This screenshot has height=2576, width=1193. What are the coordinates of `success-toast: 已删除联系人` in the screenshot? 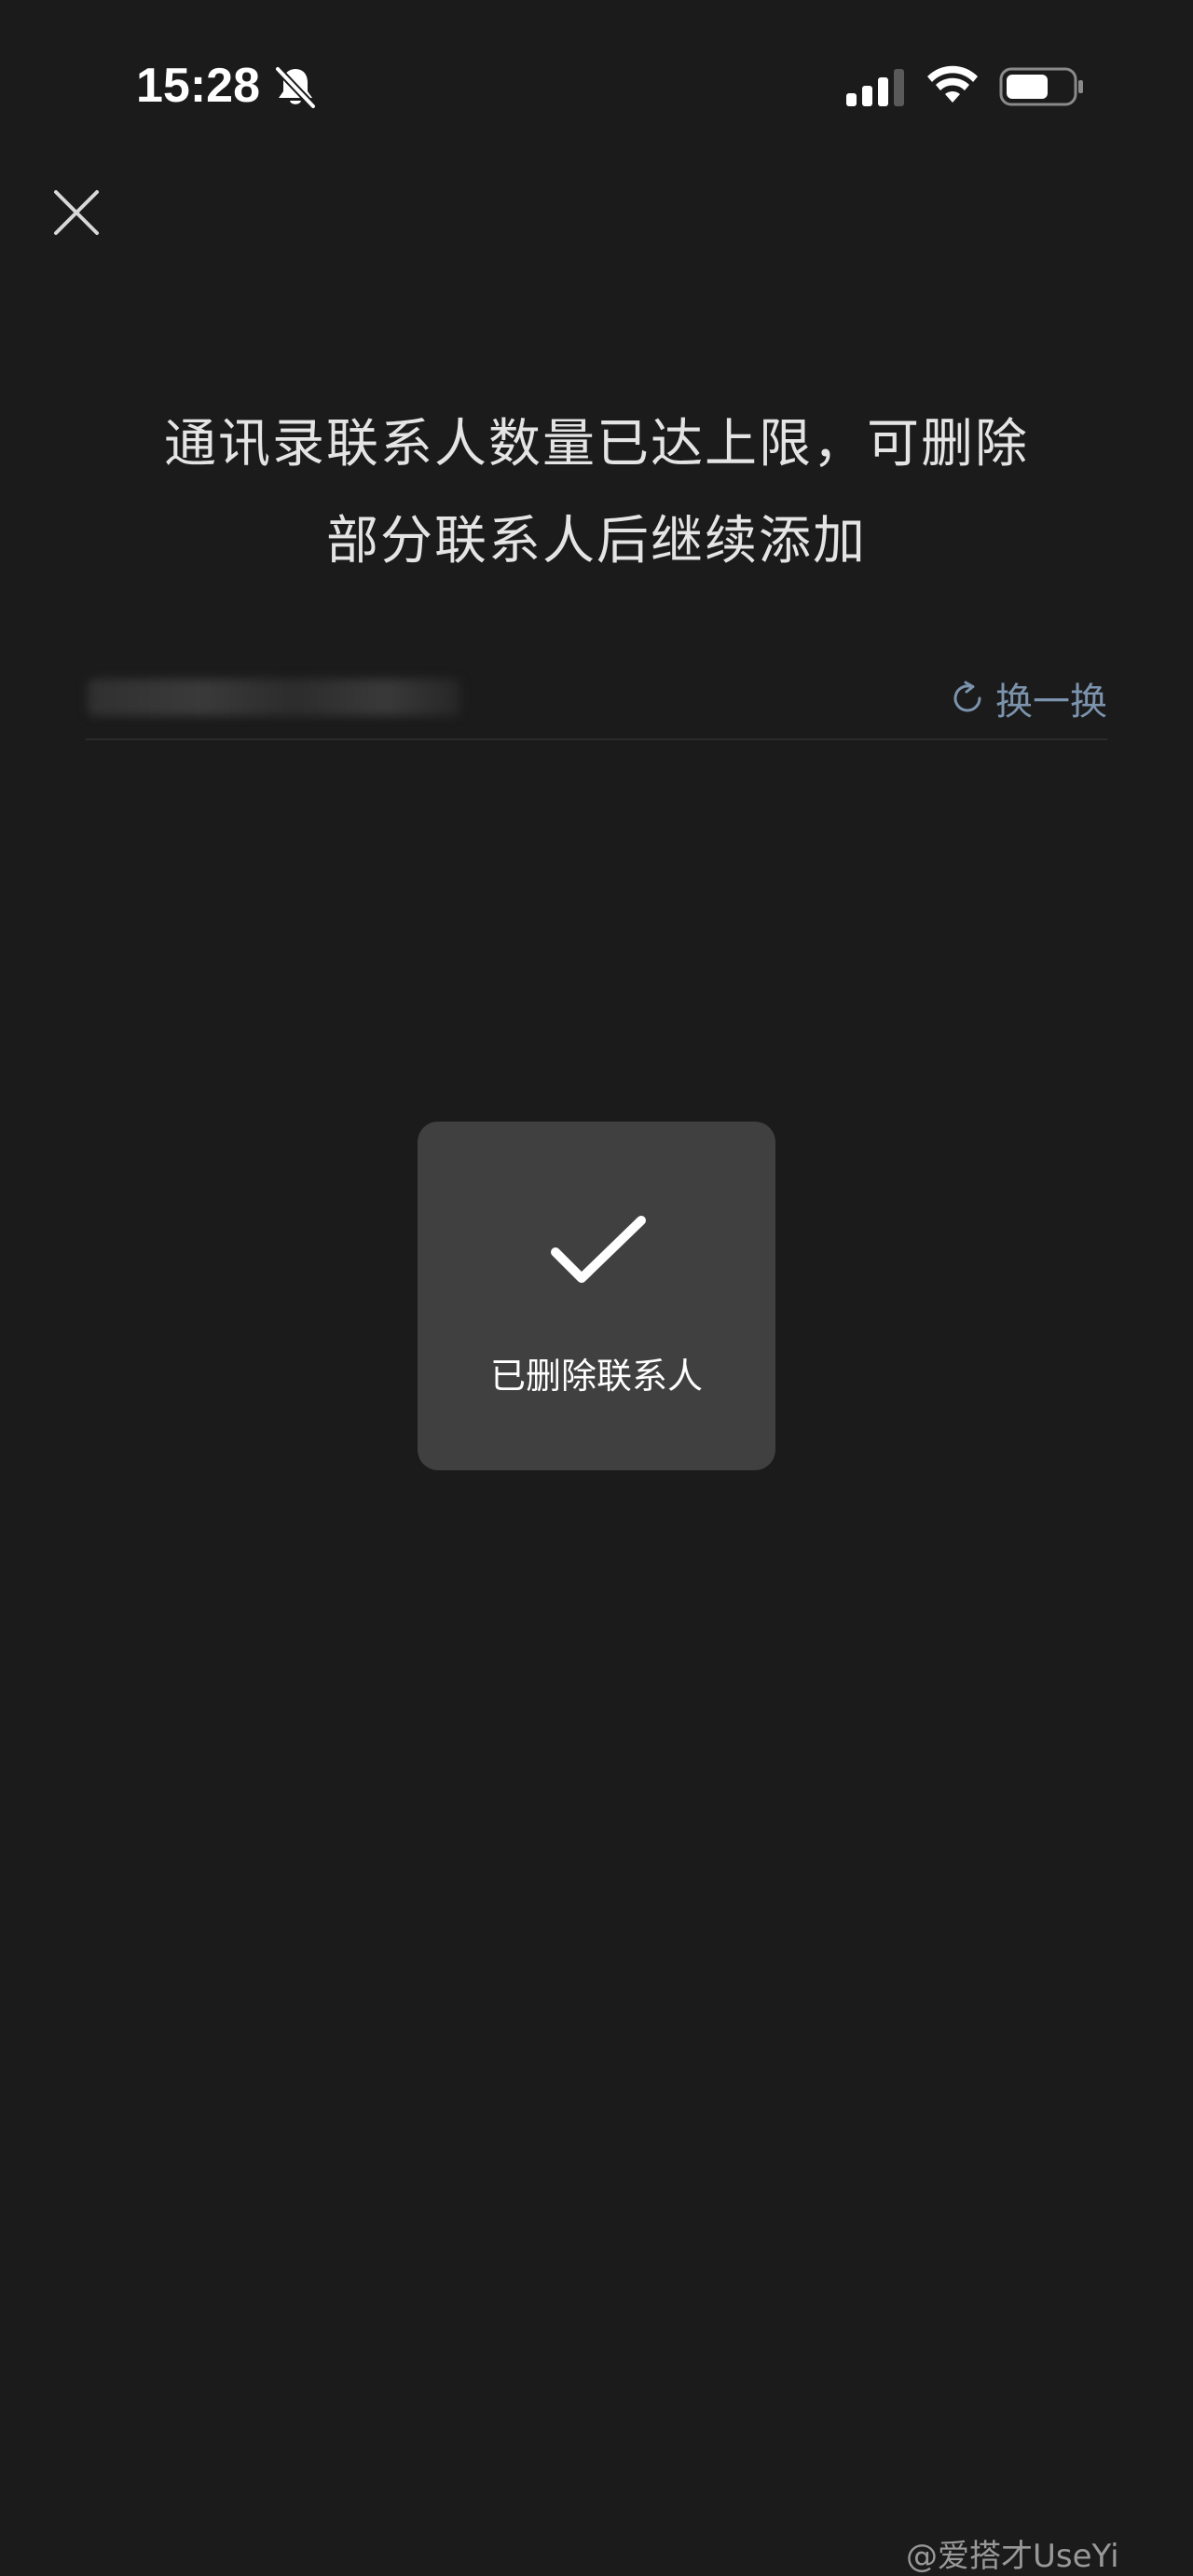 It's located at (596, 1296).